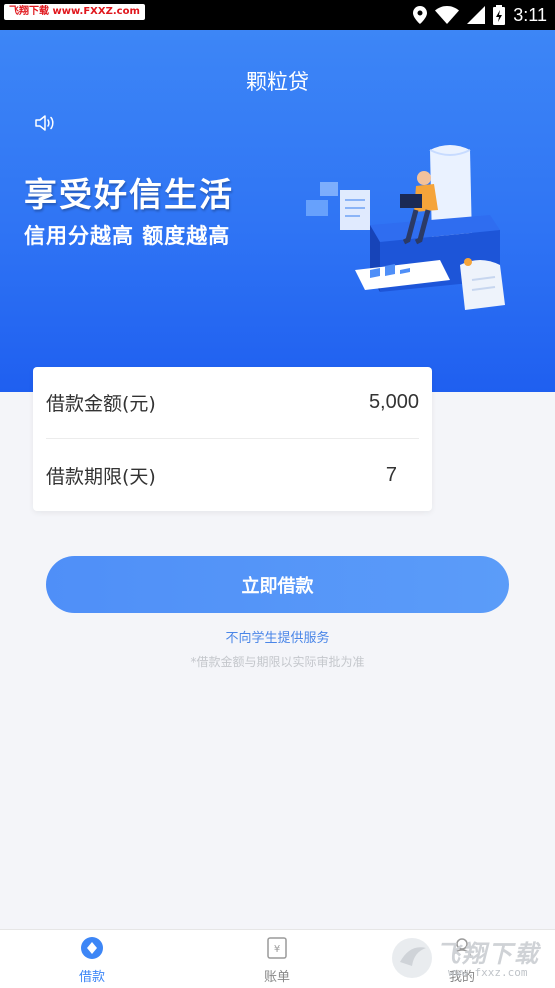 The width and height of the screenshot is (555, 988). What do you see at coordinates (420, 15) in the screenshot?
I see `location-icon` at bounding box center [420, 15].